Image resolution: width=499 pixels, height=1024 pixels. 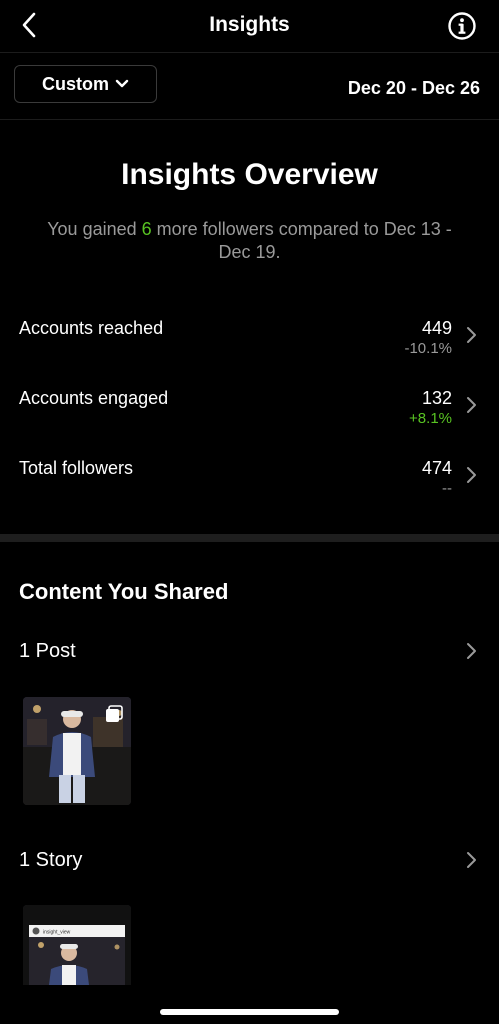 I want to click on metric-change: +8.1%, so click(x=430, y=418).